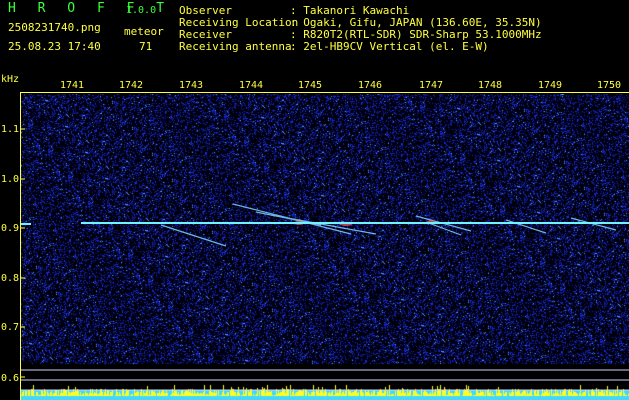 The image size is (629, 400). What do you see at coordinates (235, 46) in the screenshot?
I see `antenna-label: Receiving antenna` at bounding box center [235, 46].